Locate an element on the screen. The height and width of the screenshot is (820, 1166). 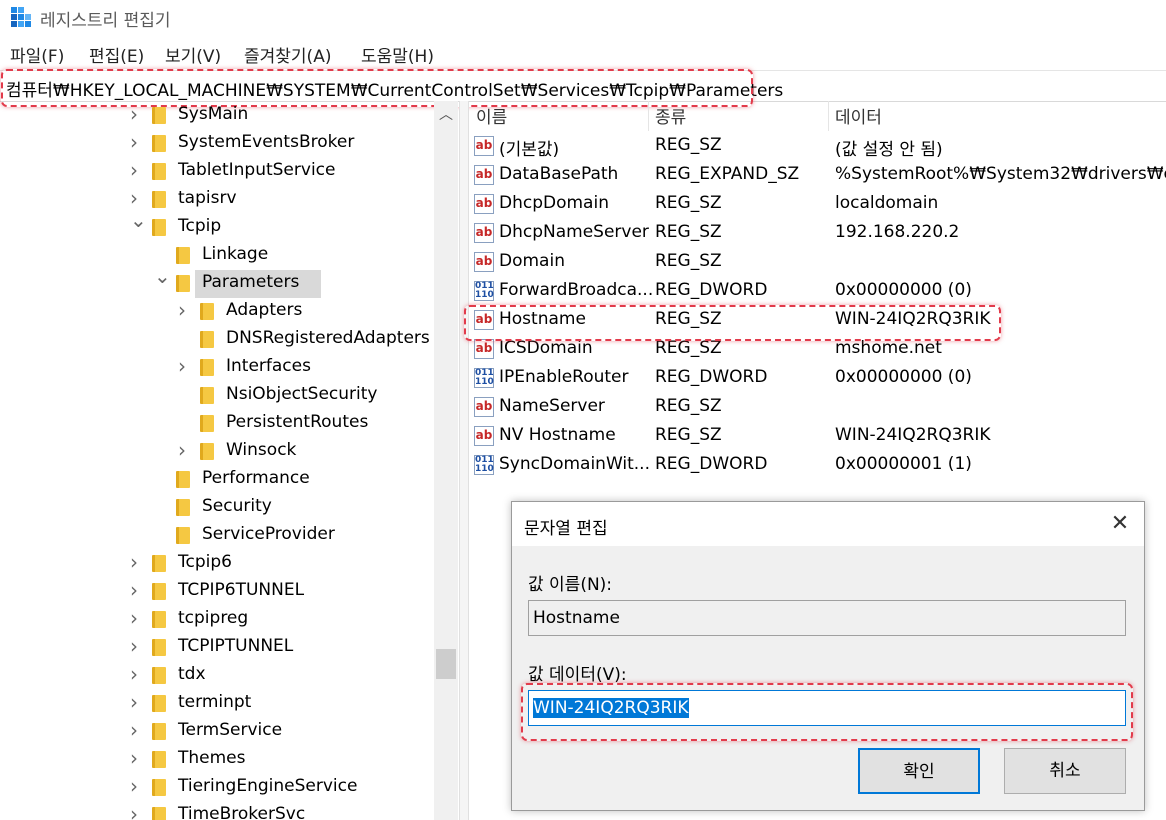
tree-item: › TieringEngineService is located at coordinates (217, 788).